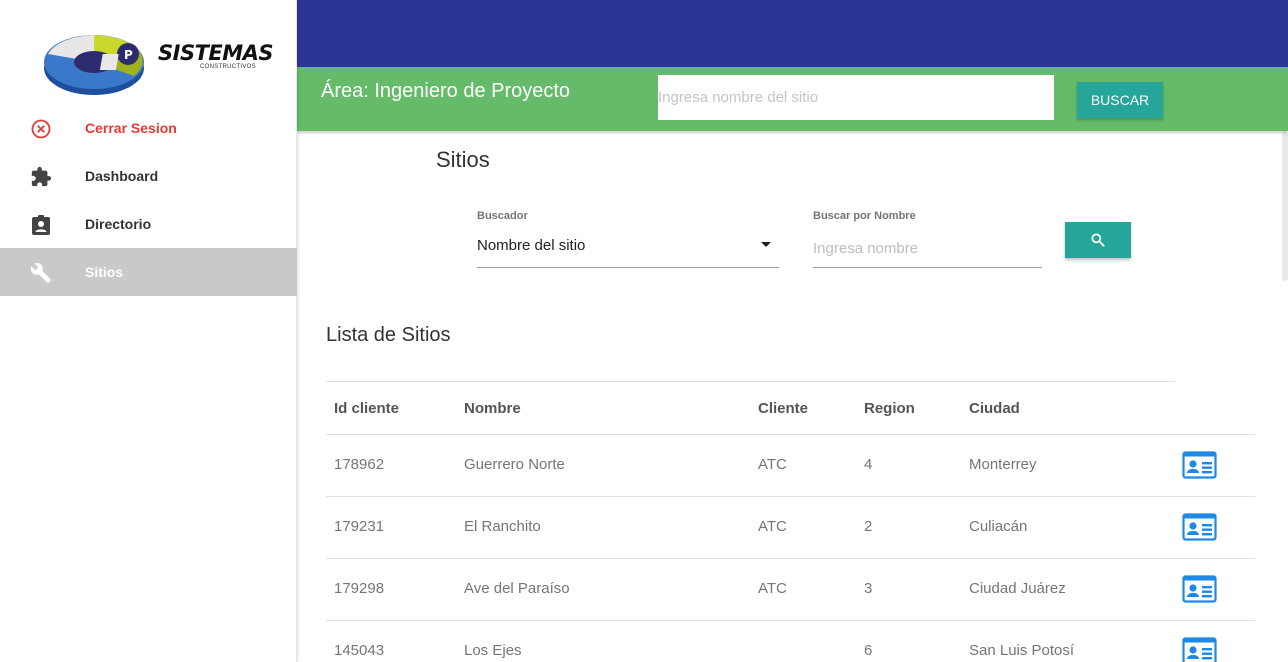 This screenshot has height=662, width=1288. Describe the element at coordinates (994, 408) in the screenshot. I see `column-header-ciudad: Ciudad` at that location.